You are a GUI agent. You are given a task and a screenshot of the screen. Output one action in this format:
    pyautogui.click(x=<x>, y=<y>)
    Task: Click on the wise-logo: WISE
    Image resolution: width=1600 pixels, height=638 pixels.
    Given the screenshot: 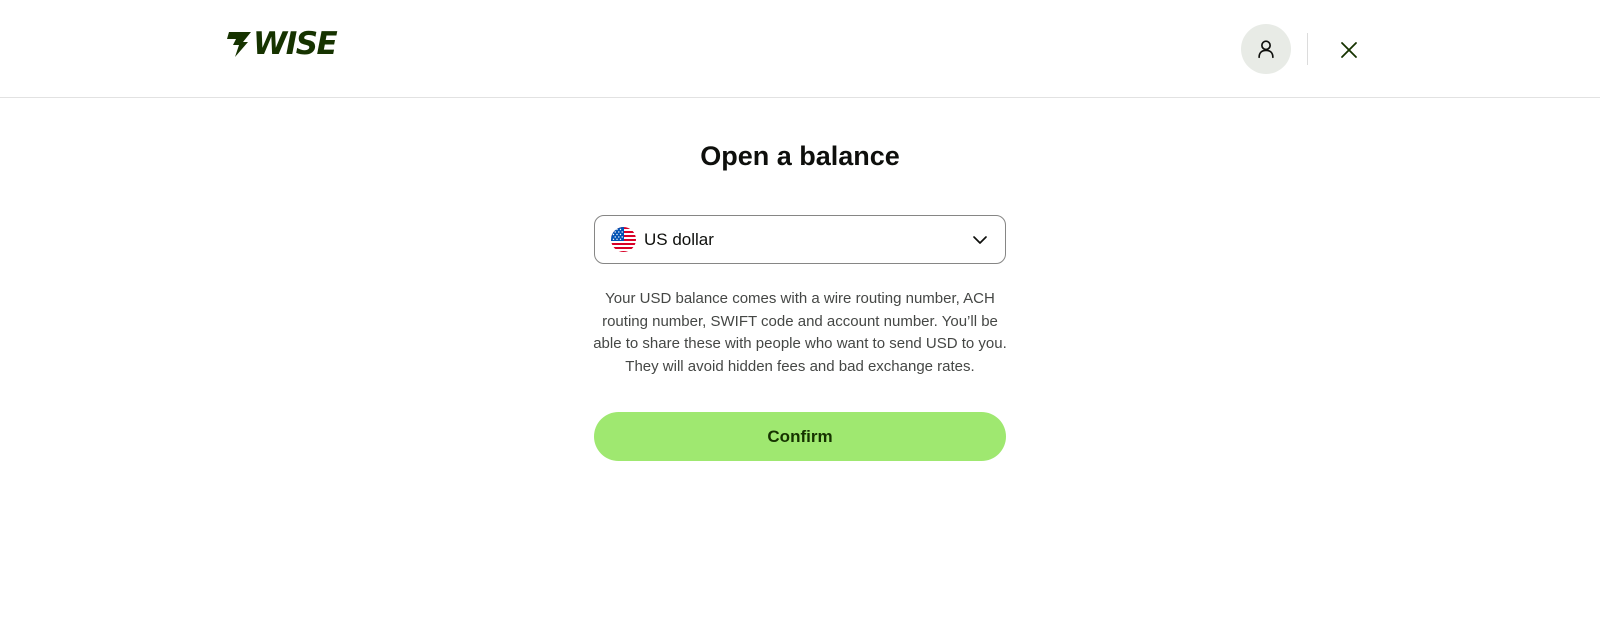 What is the action you would take?
    pyautogui.click(x=282, y=44)
    